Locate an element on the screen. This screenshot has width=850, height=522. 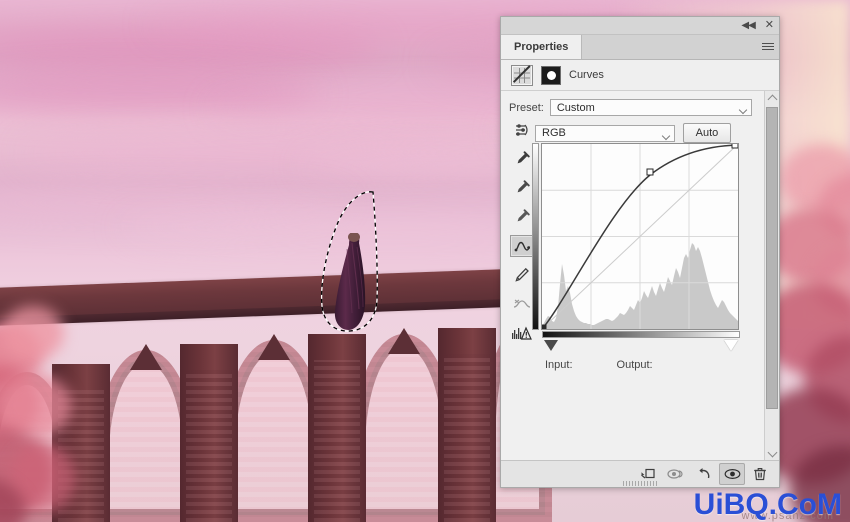
adjustment-title: Curves is located at coordinates (586, 75).